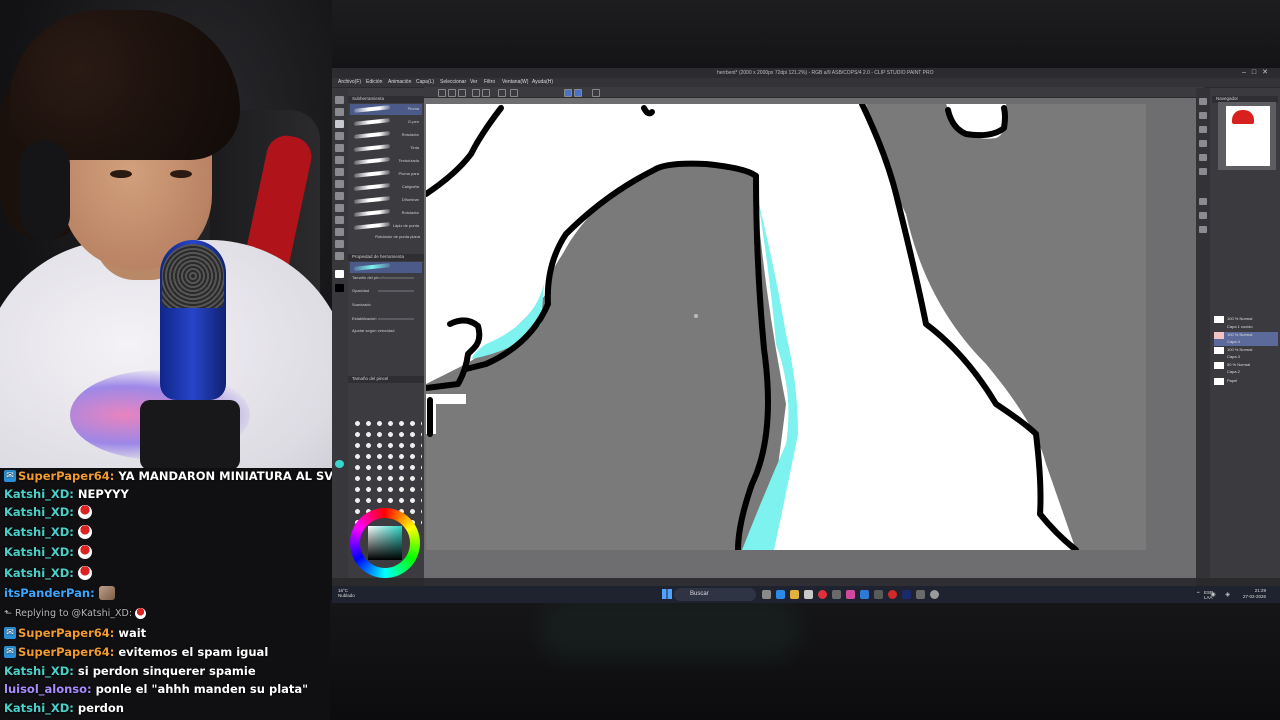 This screenshot has width=1280, height=720. What do you see at coordinates (386, 200) in the screenshot?
I see `brush-item: Difuminar` at bounding box center [386, 200].